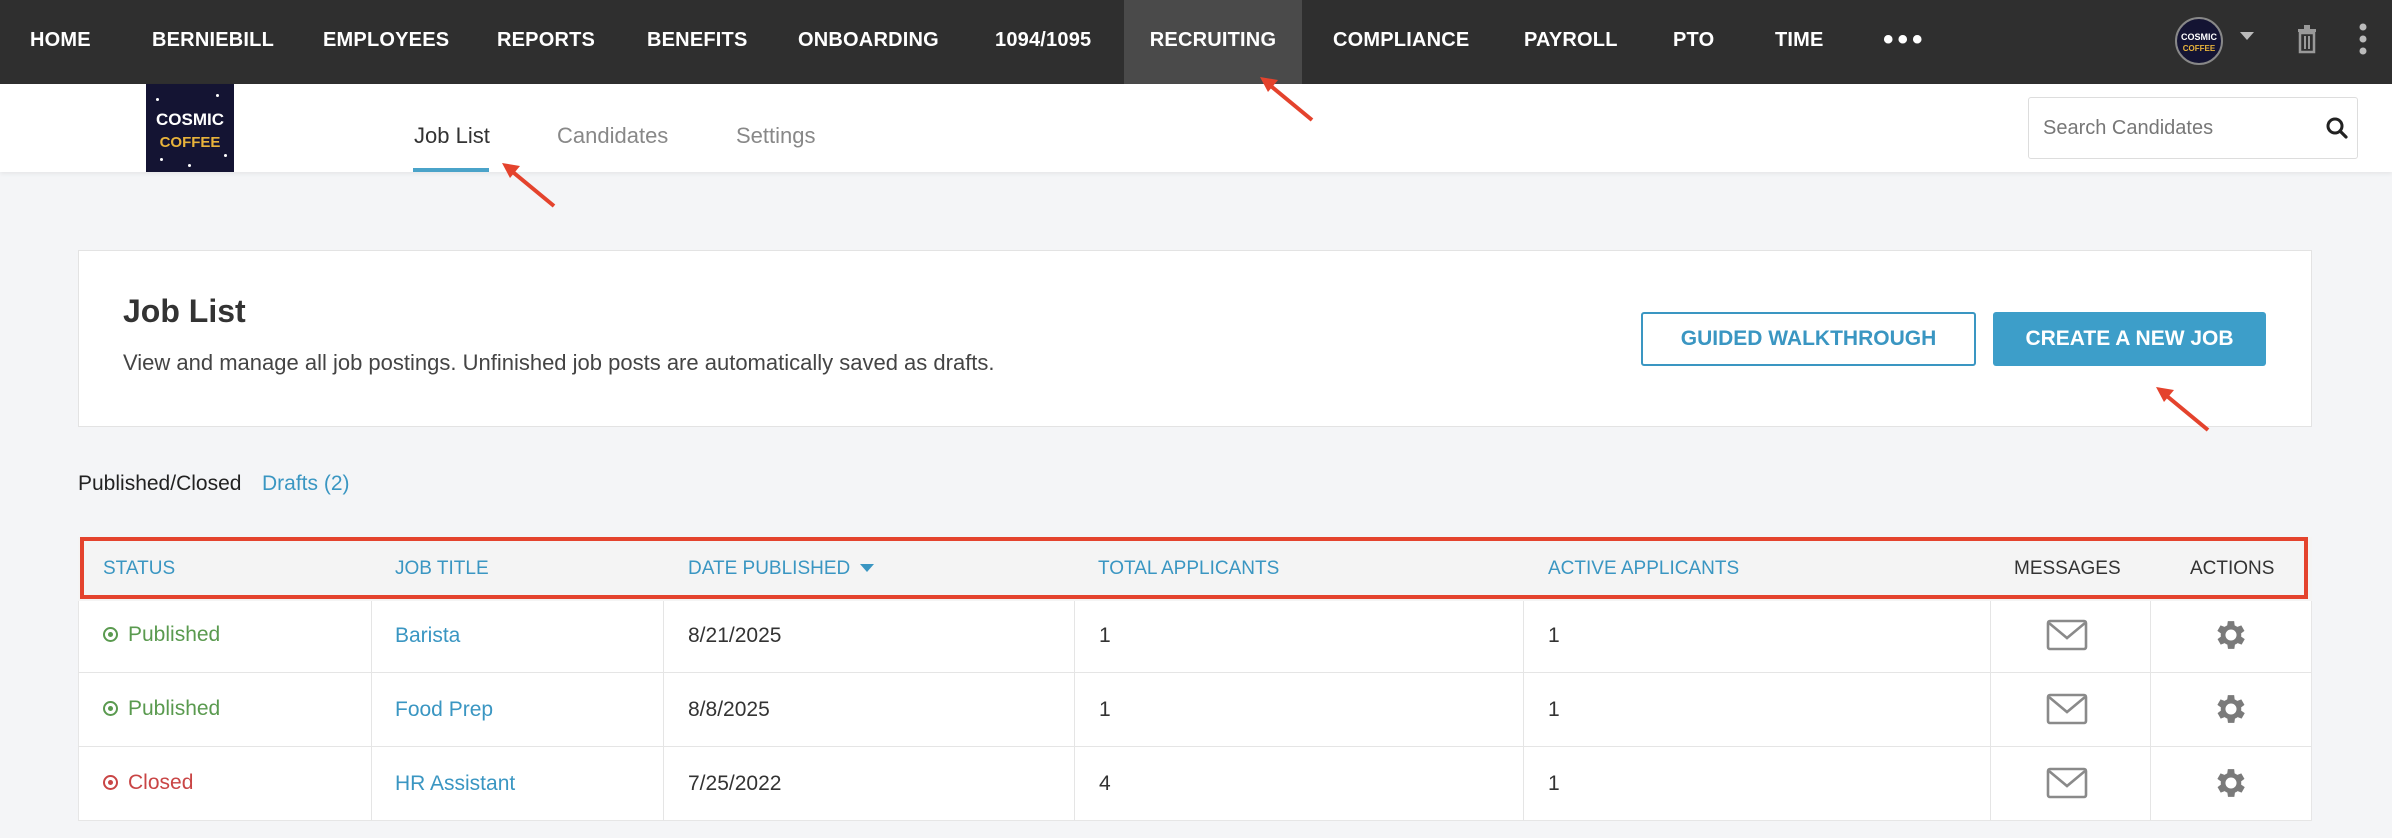 This screenshot has width=2392, height=838. What do you see at coordinates (1043, 42) in the screenshot?
I see `nav-1094-1095: 1094/1095` at bounding box center [1043, 42].